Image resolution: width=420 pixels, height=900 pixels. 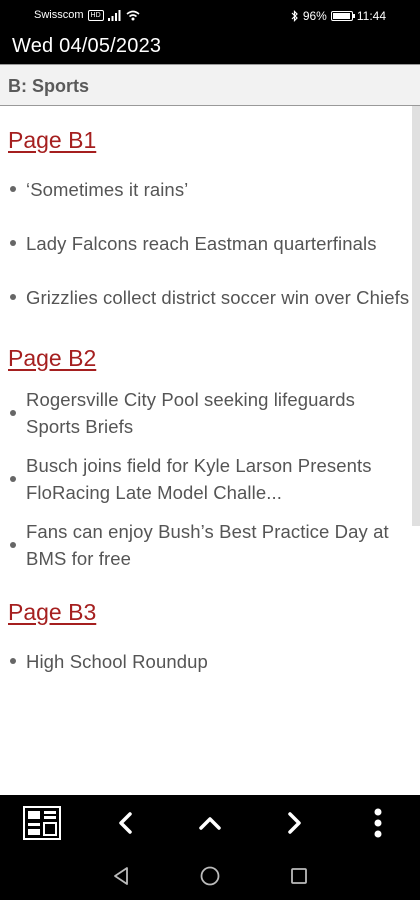 I want to click on chevron-left-icon, so click(x=125, y=823).